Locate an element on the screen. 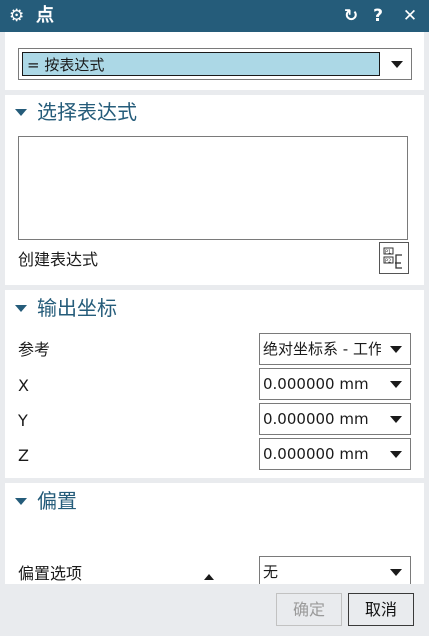 This screenshot has height=636, width=429. svg-text: P2 is located at coordinates (388, 262).